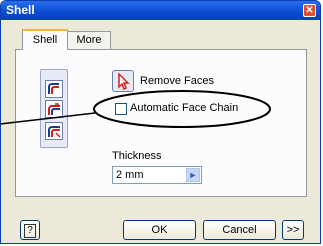 This screenshot has width=323, height=246. I want to click on tab-shell: Shell, so click(45, 39).